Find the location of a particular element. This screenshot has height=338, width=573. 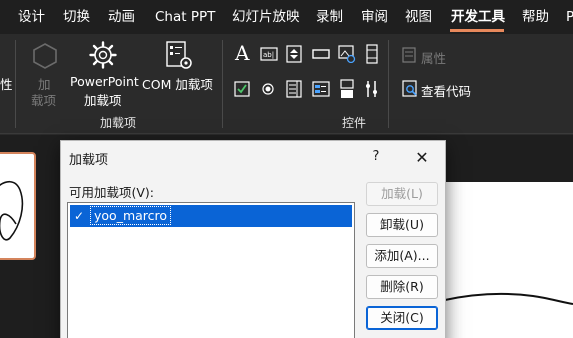

list-item: ✓ yoo_marcro is located at coordinates (211, 216).